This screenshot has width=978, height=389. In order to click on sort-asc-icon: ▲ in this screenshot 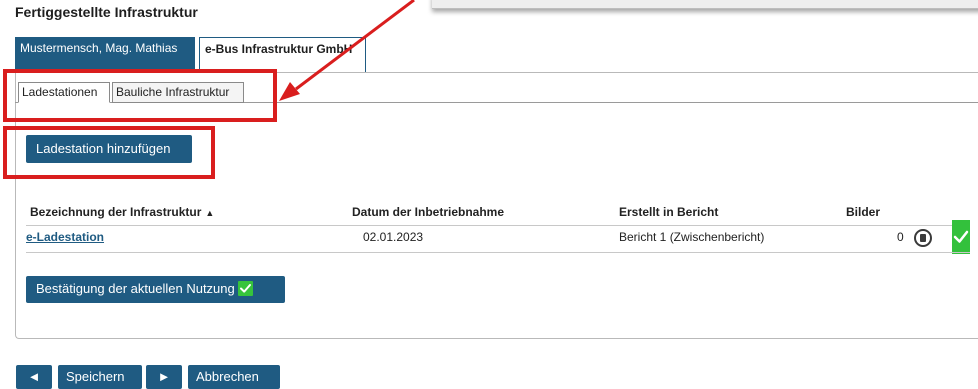, I will do `click(210, 213)`.